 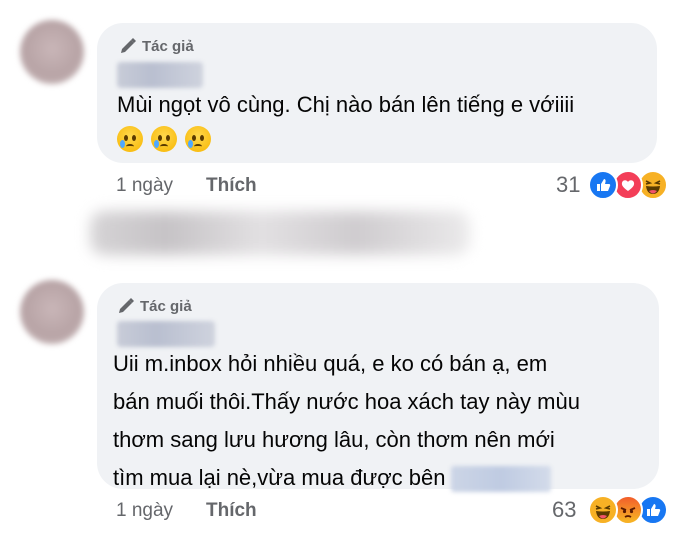 What do you see at coordinates (501, 479) in the screenshot?
I see `redacted-shop-name` at bounding box center [501, 479].